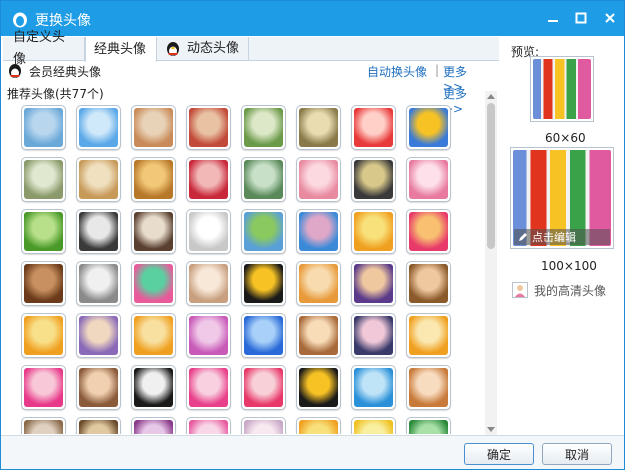 The height and width of the screenshot is (470, 625). I want to click on recommended-header: 推荐头像(共77个) 更多>>, so click(246, 99).